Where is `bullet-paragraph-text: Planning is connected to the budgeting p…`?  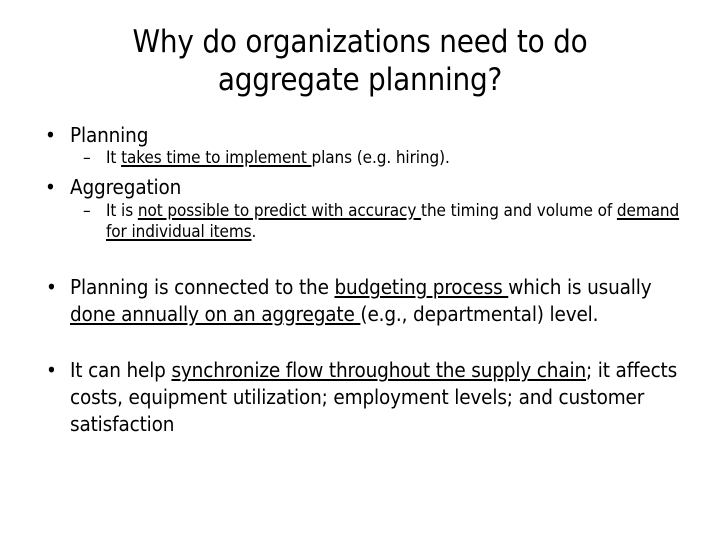 bullet-paragraph-text: Planning is connected to the budgeting p… is located at coordinates (361, 300).